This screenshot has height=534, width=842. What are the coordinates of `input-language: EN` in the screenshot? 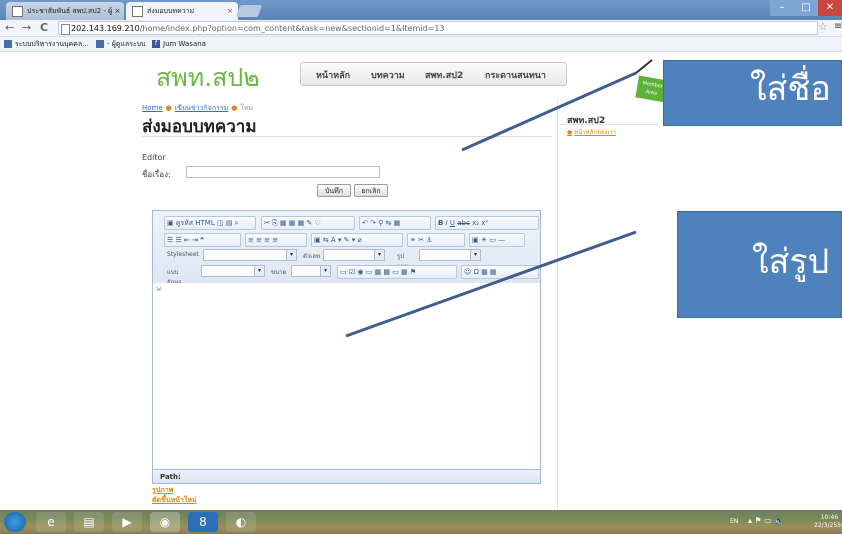 It's located at (734, 521).